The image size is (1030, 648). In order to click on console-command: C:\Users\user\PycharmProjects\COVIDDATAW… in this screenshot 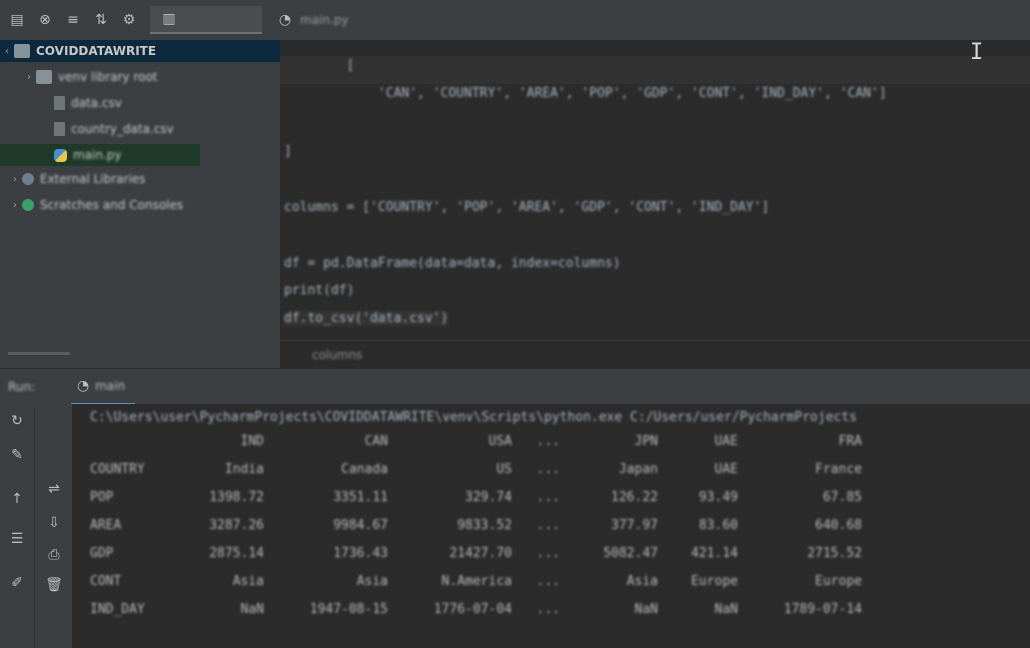, I will do `click(474, 417)`.